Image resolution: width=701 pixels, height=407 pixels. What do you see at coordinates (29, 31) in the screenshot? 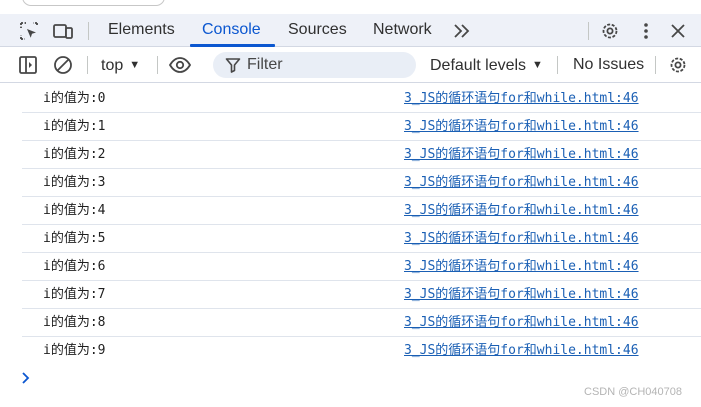
I see `inspect-element-icon` at bounding box center [29, 31].